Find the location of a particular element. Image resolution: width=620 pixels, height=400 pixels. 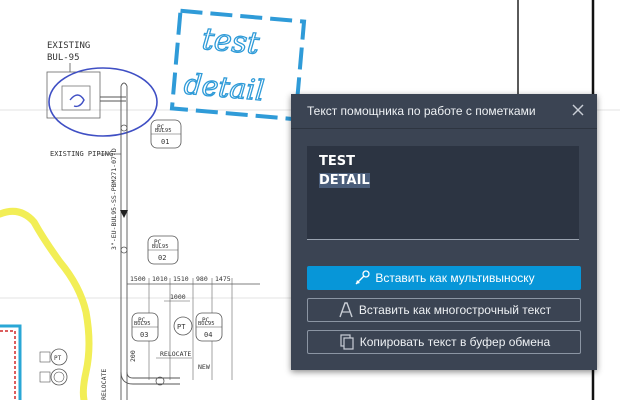

pipe-spec-label: 3"-EU-BUL95-SS-PBM271-07-D is located at coordinates (114, 199).